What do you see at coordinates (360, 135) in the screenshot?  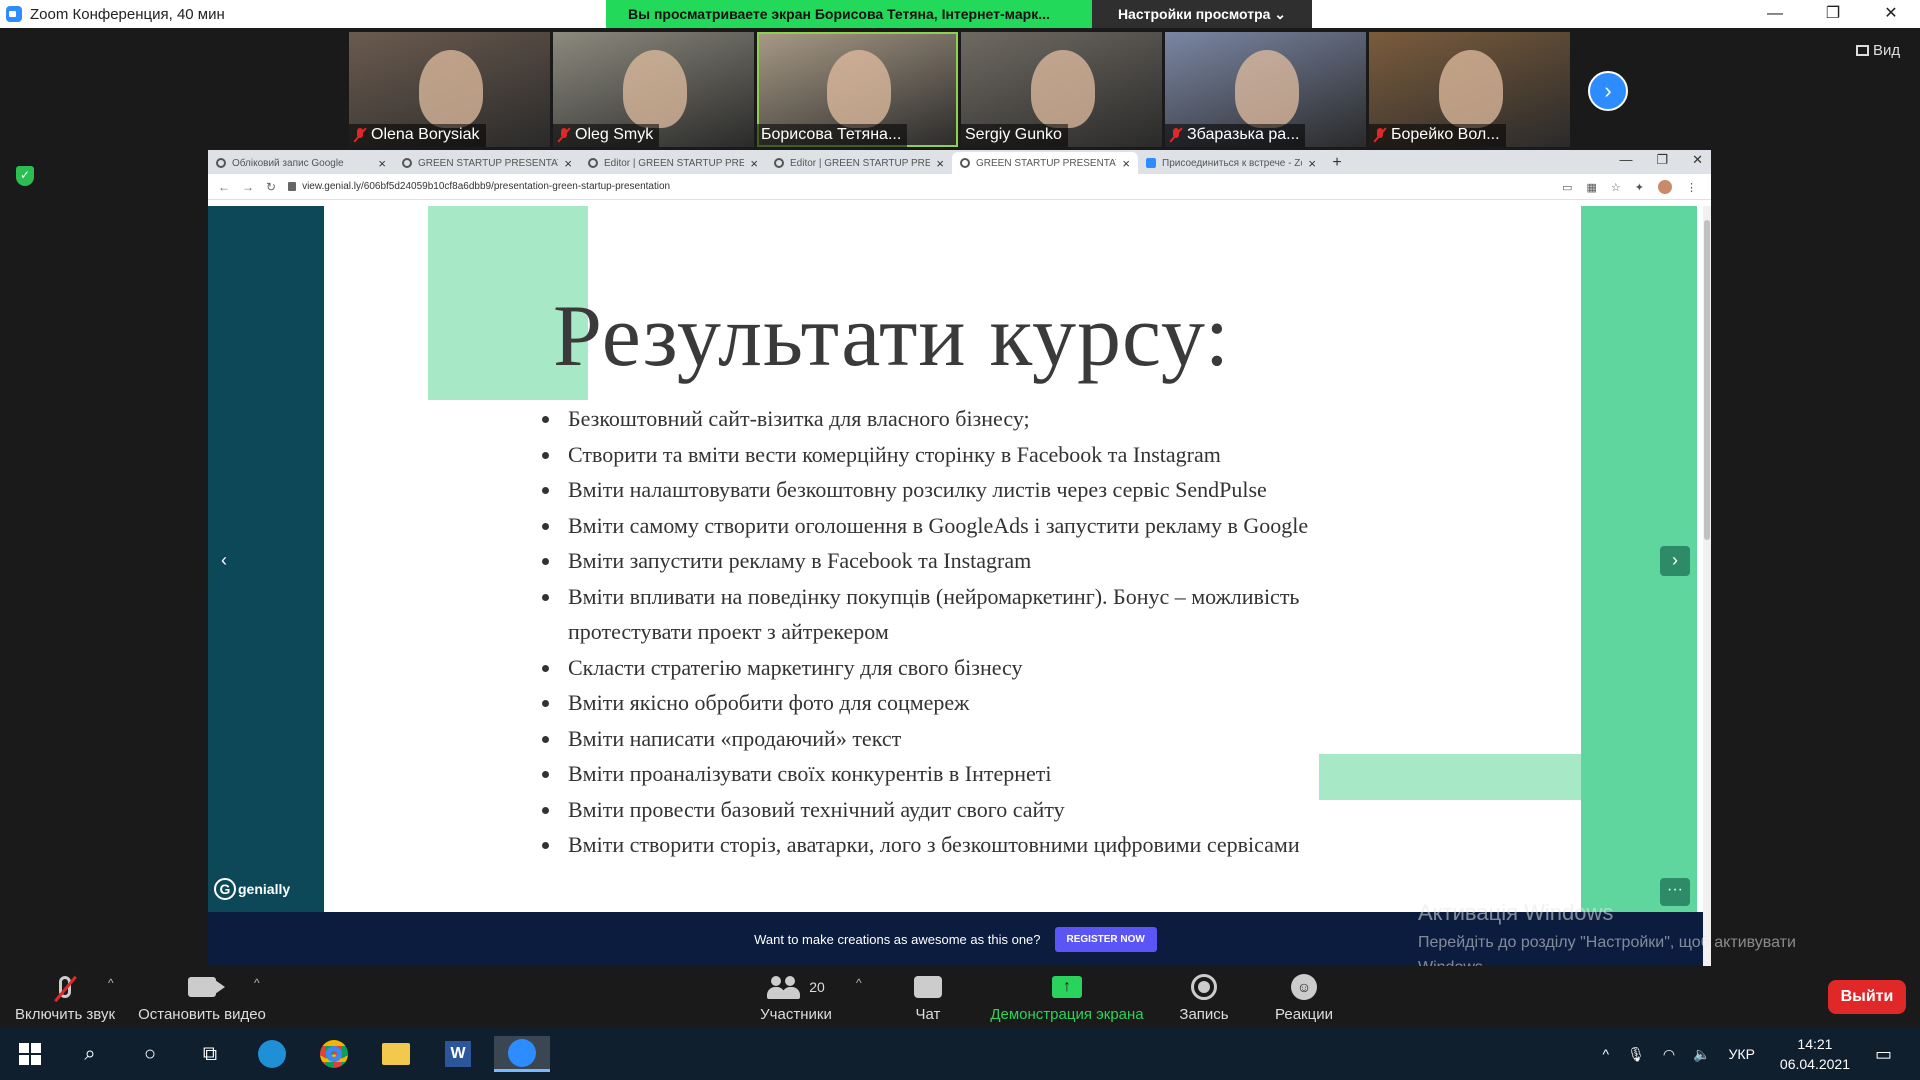 I see `muted-mic-icon` at bounding box center [360, 135].